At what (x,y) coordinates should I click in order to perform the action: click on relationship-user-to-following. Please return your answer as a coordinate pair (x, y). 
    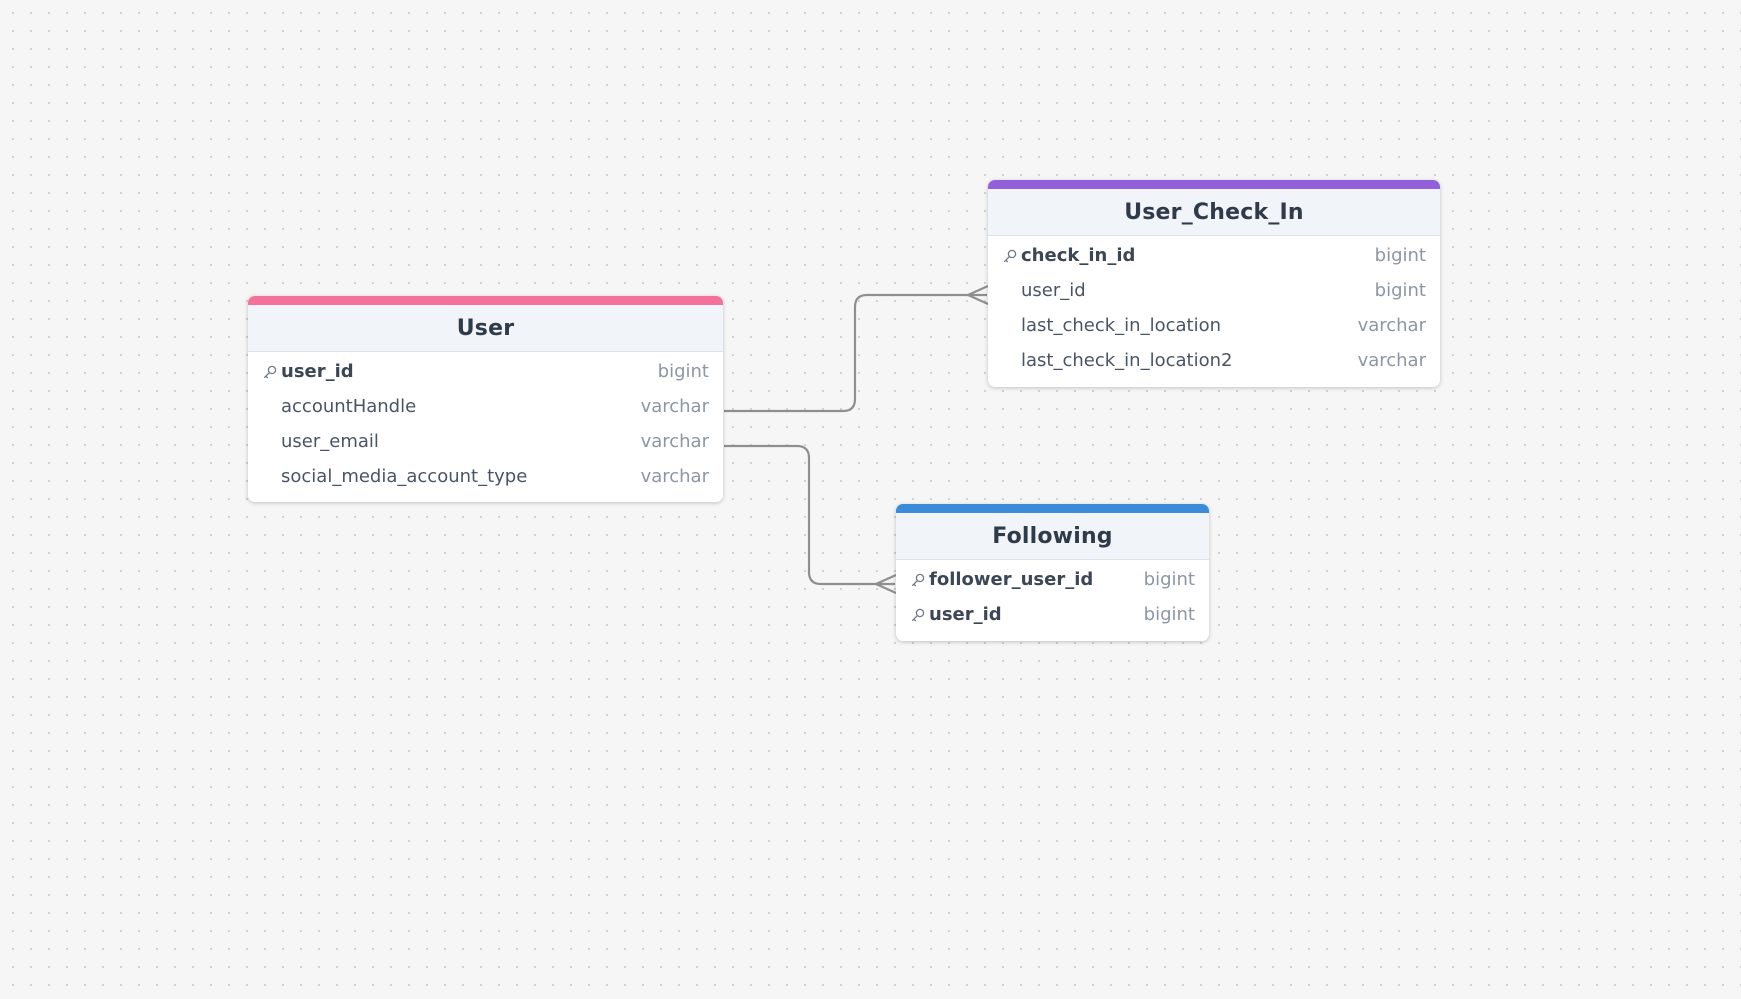
    Looking at the image, I should click on (810, 519).